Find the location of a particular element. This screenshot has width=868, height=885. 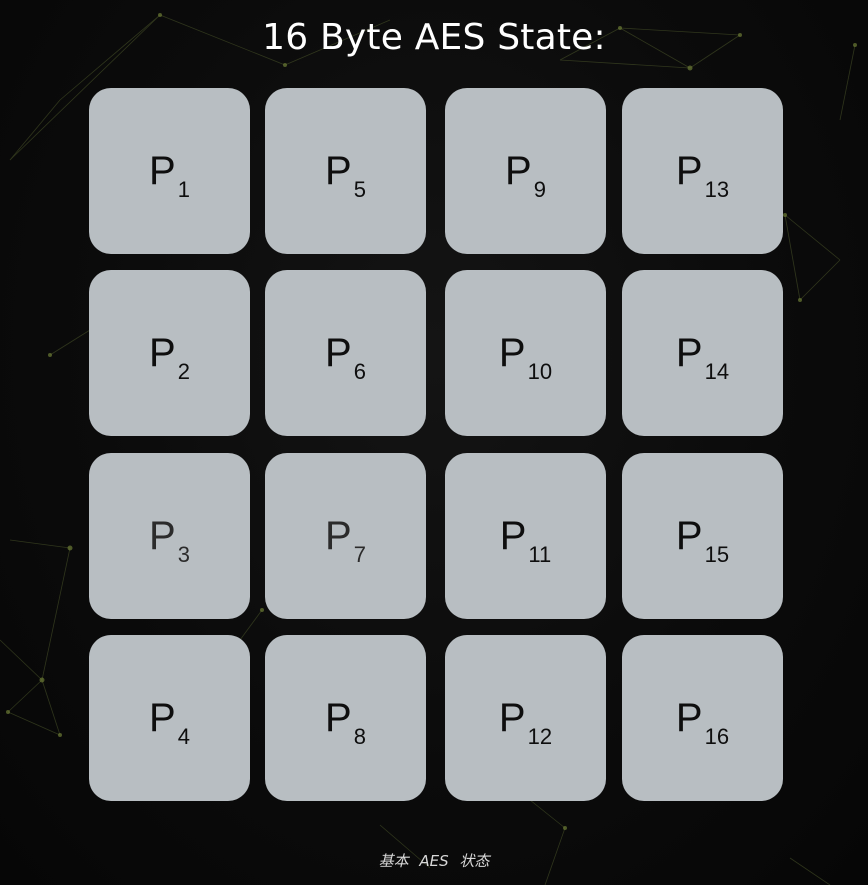

state-cell: P1 is located at coordinates (169, 171).